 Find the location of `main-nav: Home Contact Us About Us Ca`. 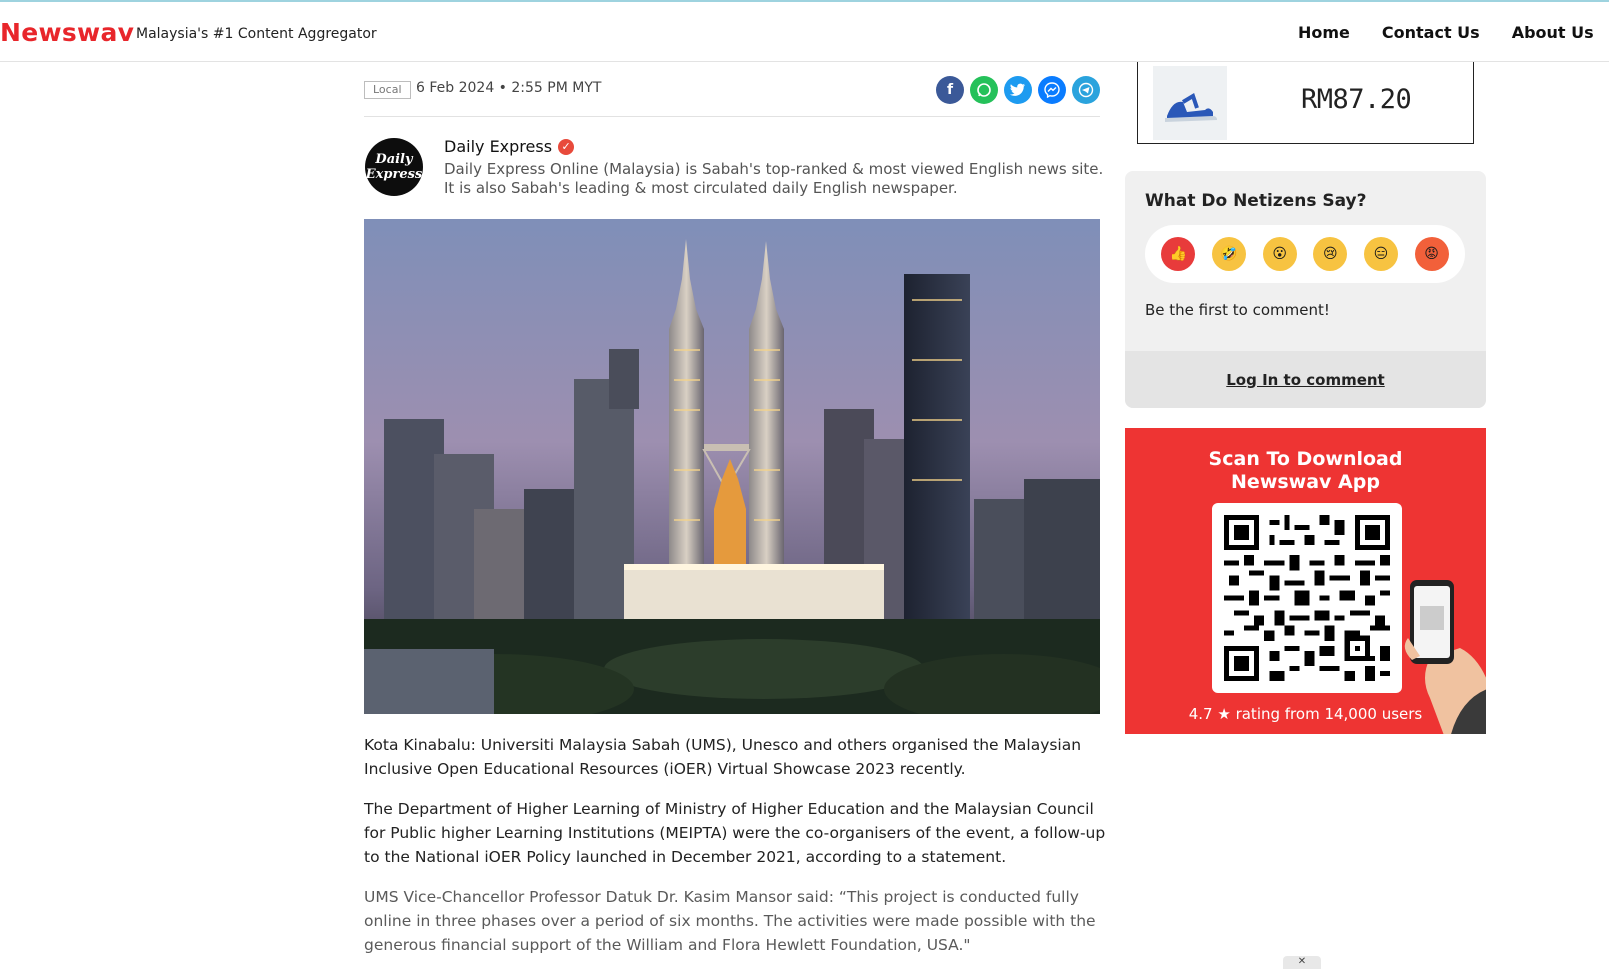

main-nav: Home Contact Us About Us Ca is located at coordinates (1453, 32).